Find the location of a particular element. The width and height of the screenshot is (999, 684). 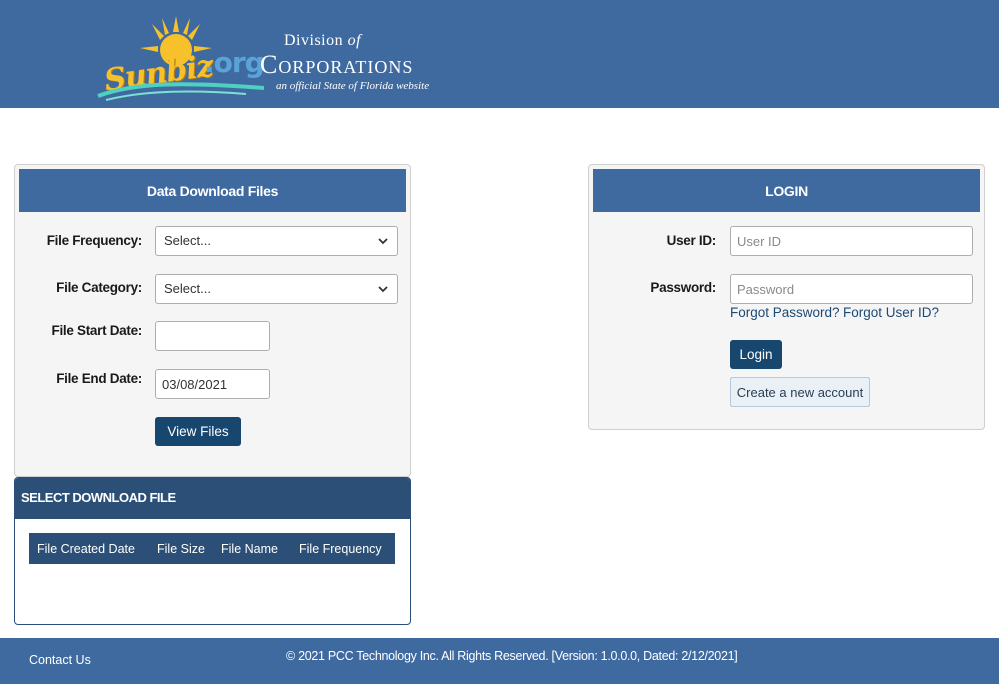

end-date-input is located at coordinates (212, 384).